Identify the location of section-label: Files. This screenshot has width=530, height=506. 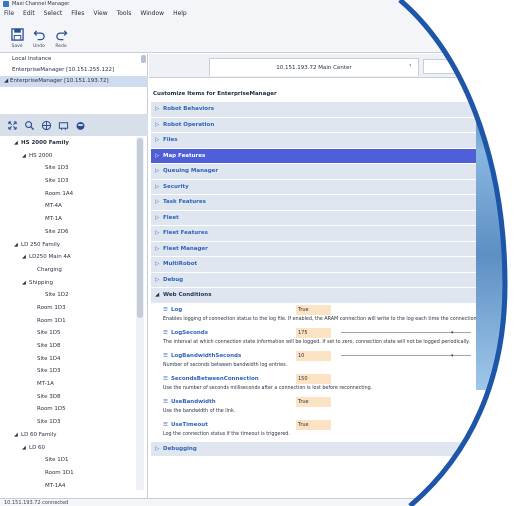
(170, 140).